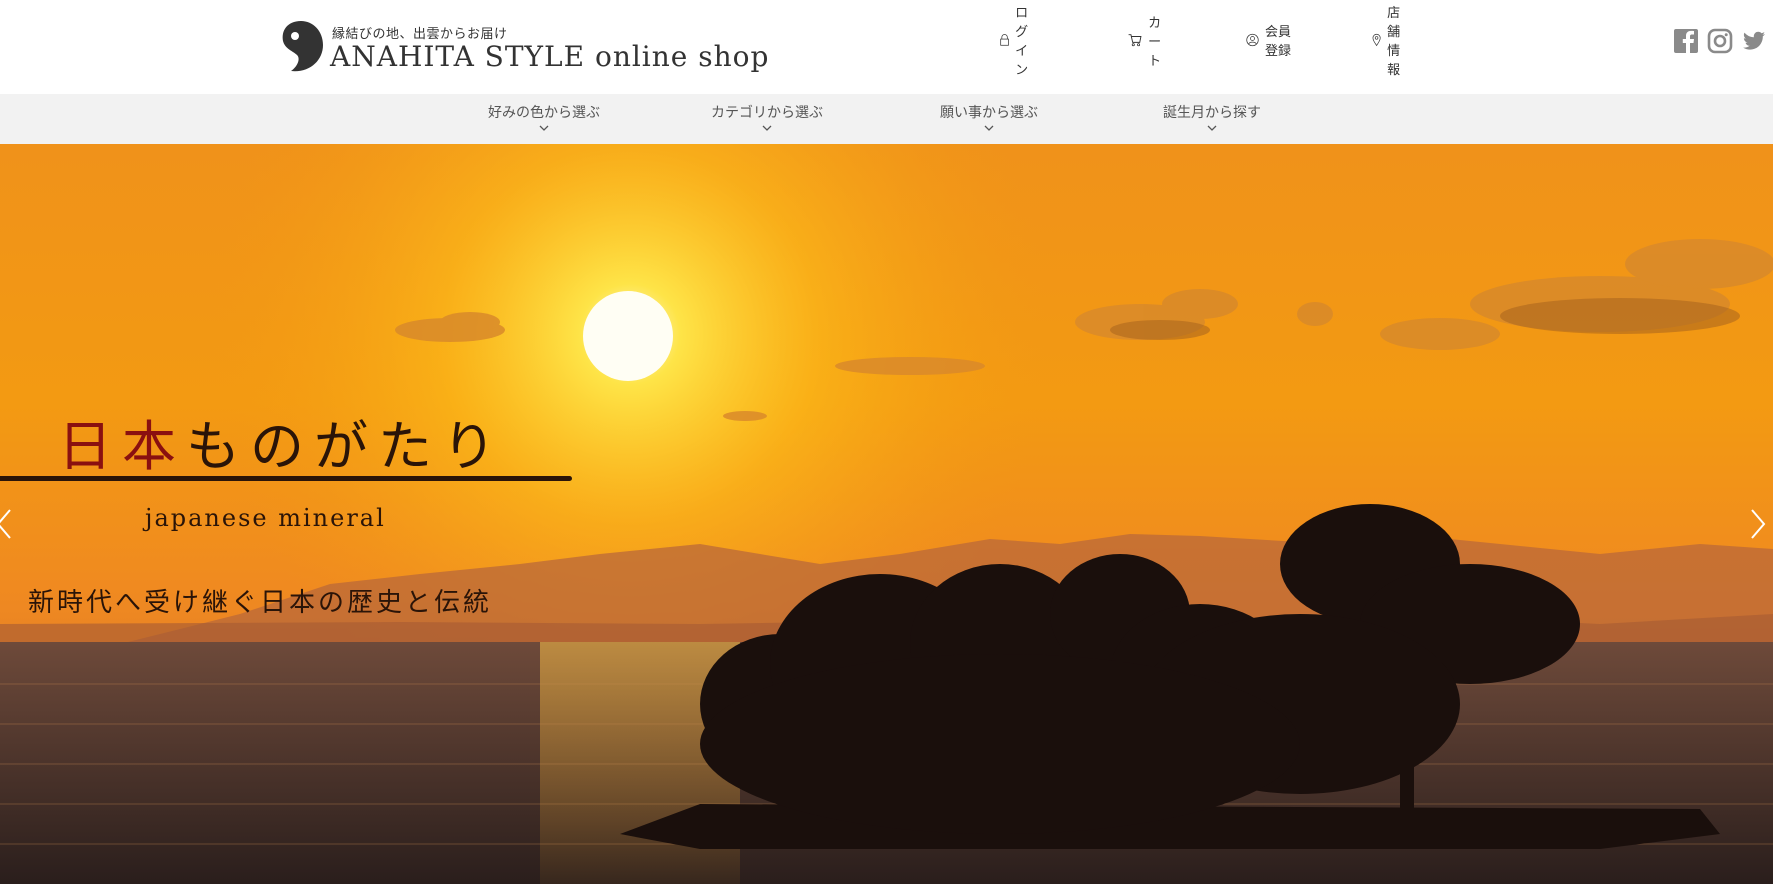 The image size is (1773, 884). I want to click on register-link: 会員登録, so click(1269, 40).